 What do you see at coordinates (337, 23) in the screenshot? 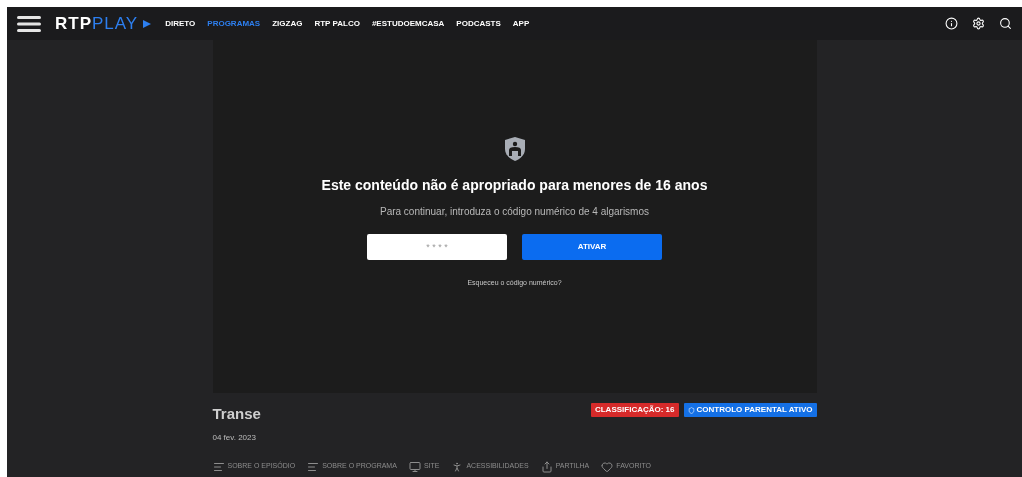
I see `nav-link: RTP PALCO` at bounding box center [337, 23].